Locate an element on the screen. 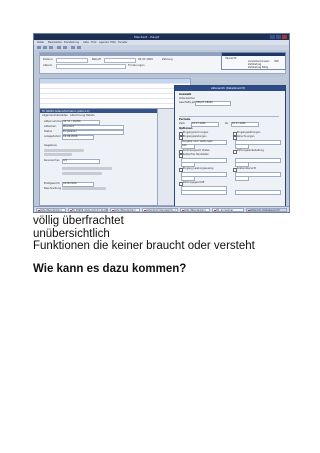 This screenshot has width=320, height=453. taskbar-button: Tel. an Gegner is located at coordinates (228, 210).